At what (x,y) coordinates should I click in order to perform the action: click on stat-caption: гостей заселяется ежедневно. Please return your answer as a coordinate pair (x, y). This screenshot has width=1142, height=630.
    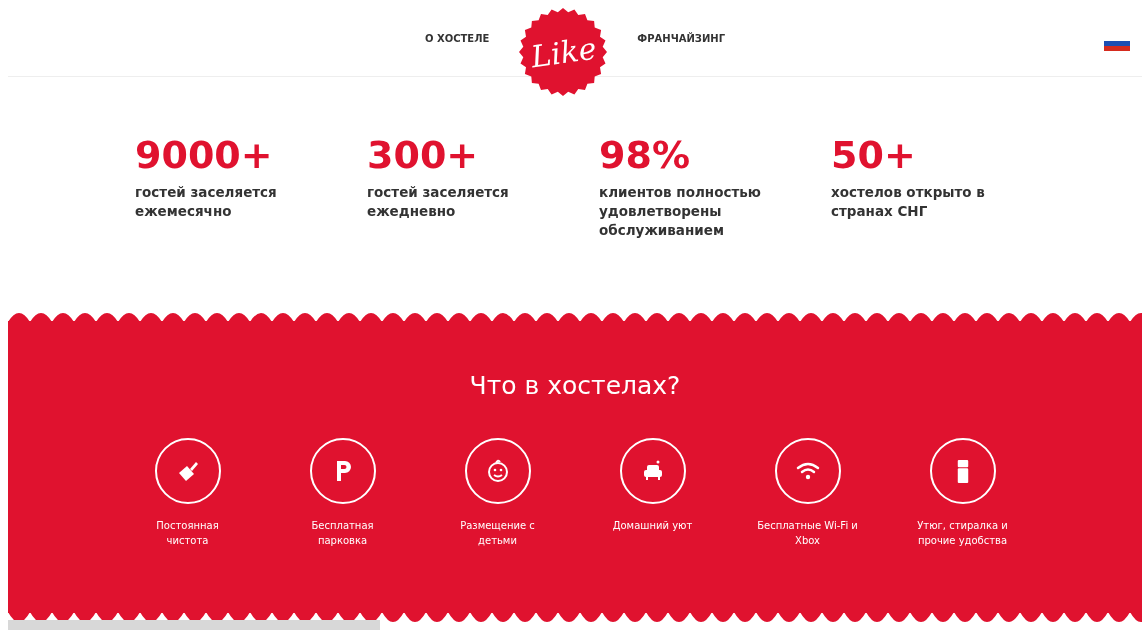
    Looking at the image, I should click on (438, 201).